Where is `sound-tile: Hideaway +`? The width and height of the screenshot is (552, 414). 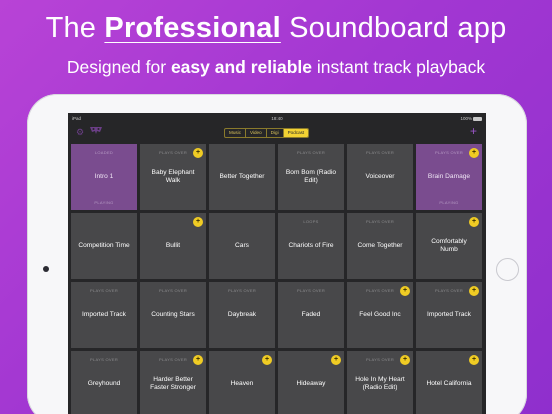
sound-tile: Hideaway + is located at coordinates (311, 382).